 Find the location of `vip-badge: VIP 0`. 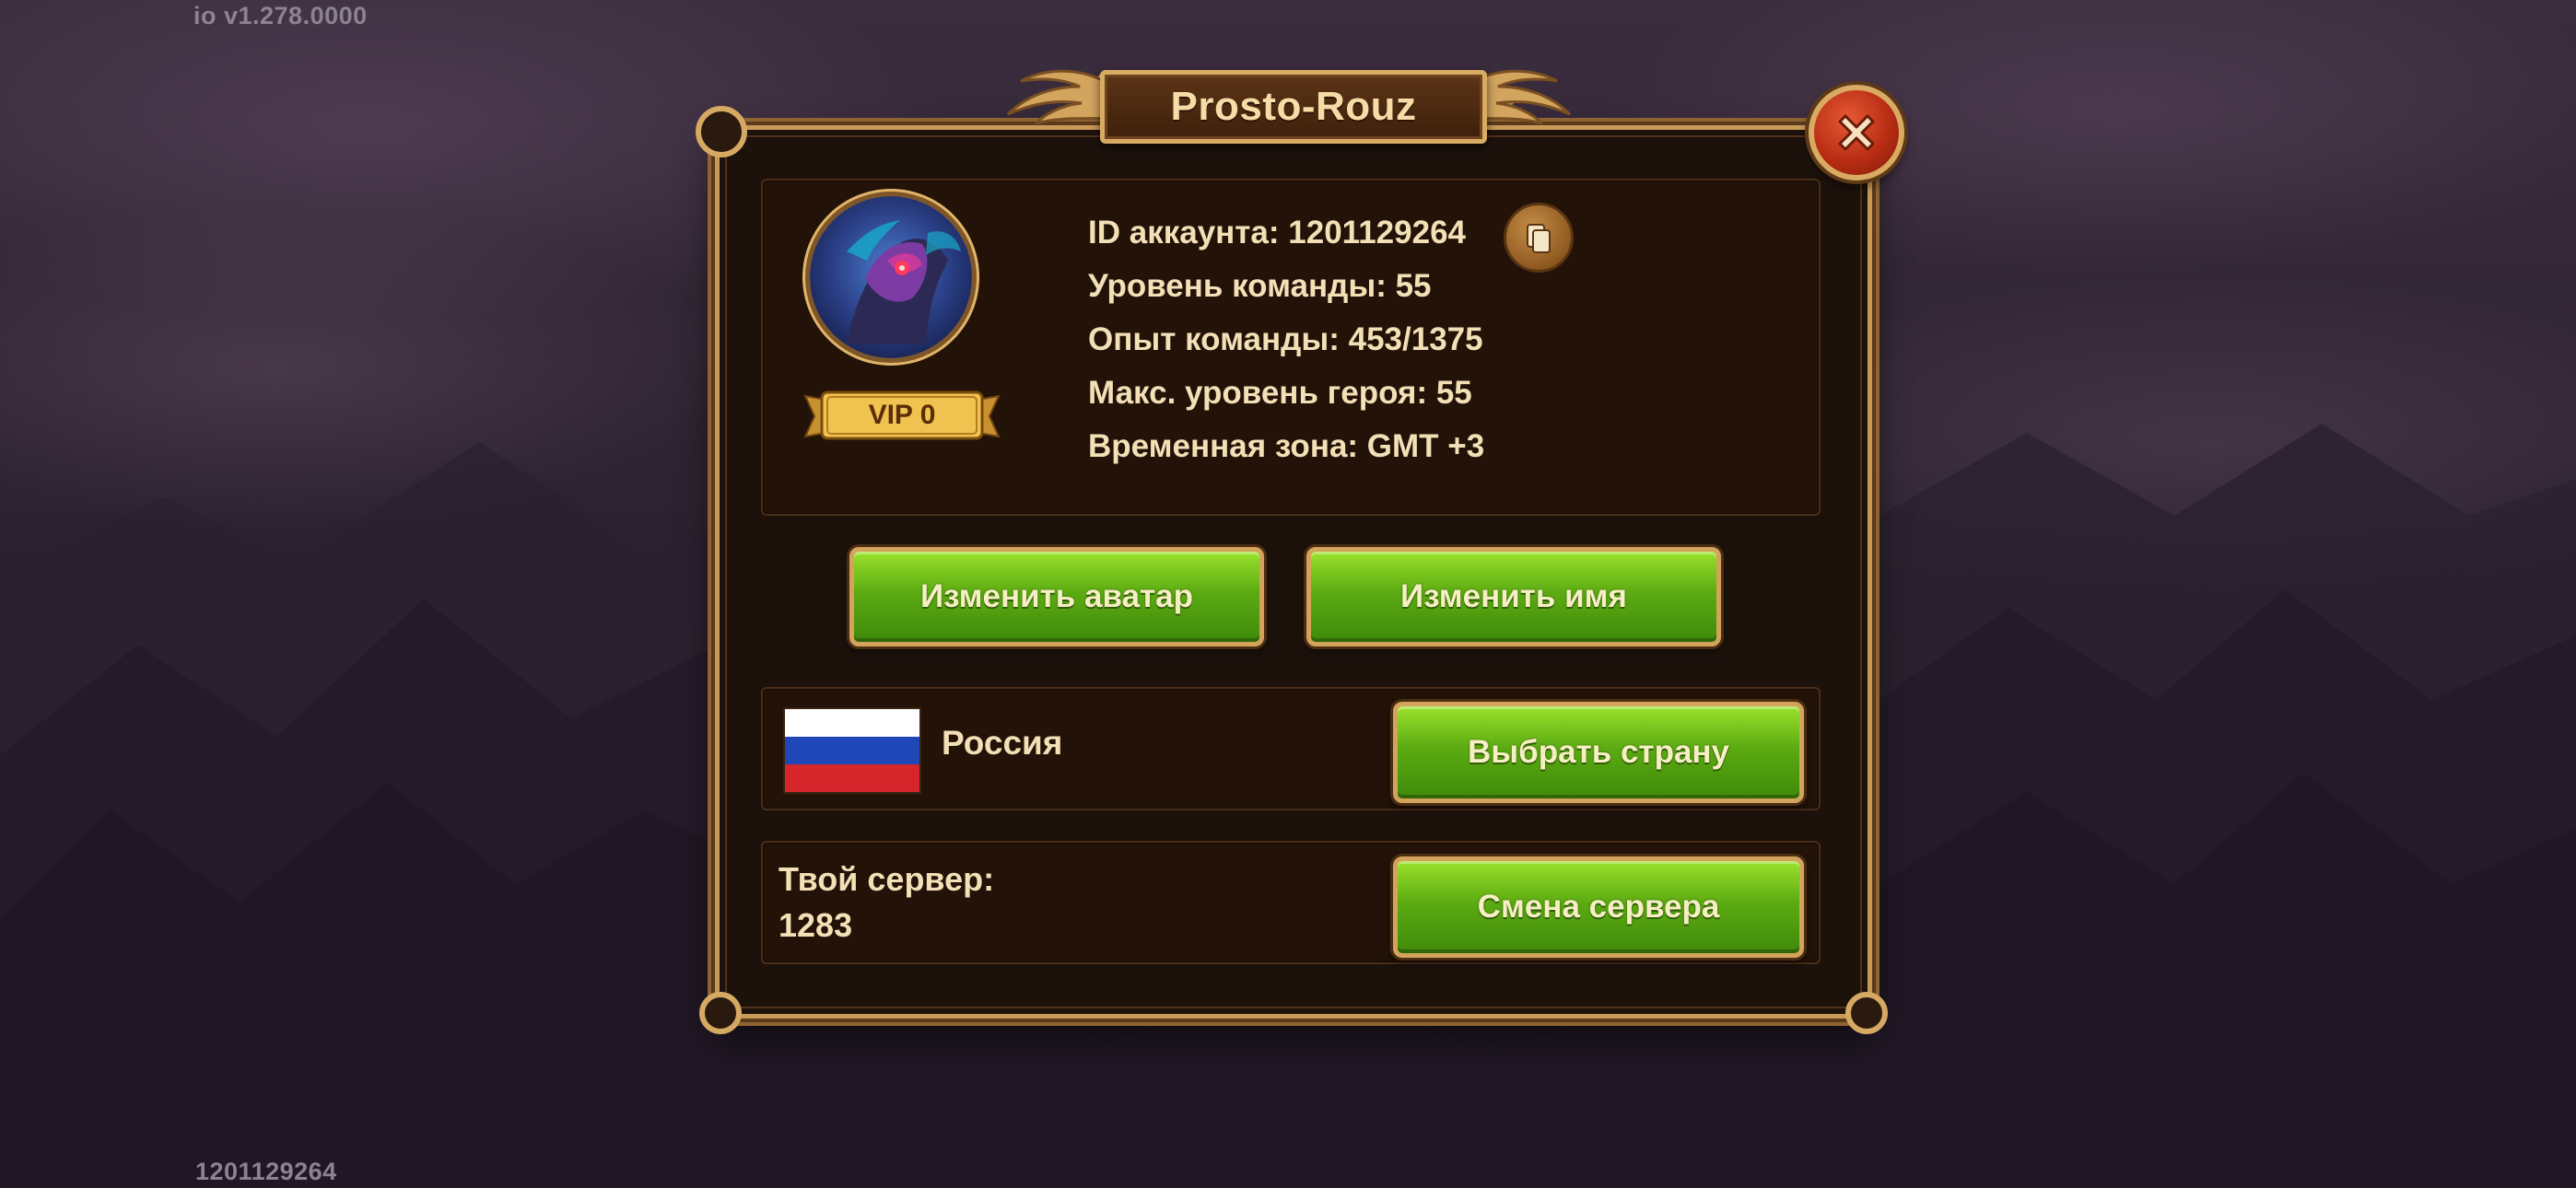

vip-badge: VIP 0 is located at coordinates (902, 415).